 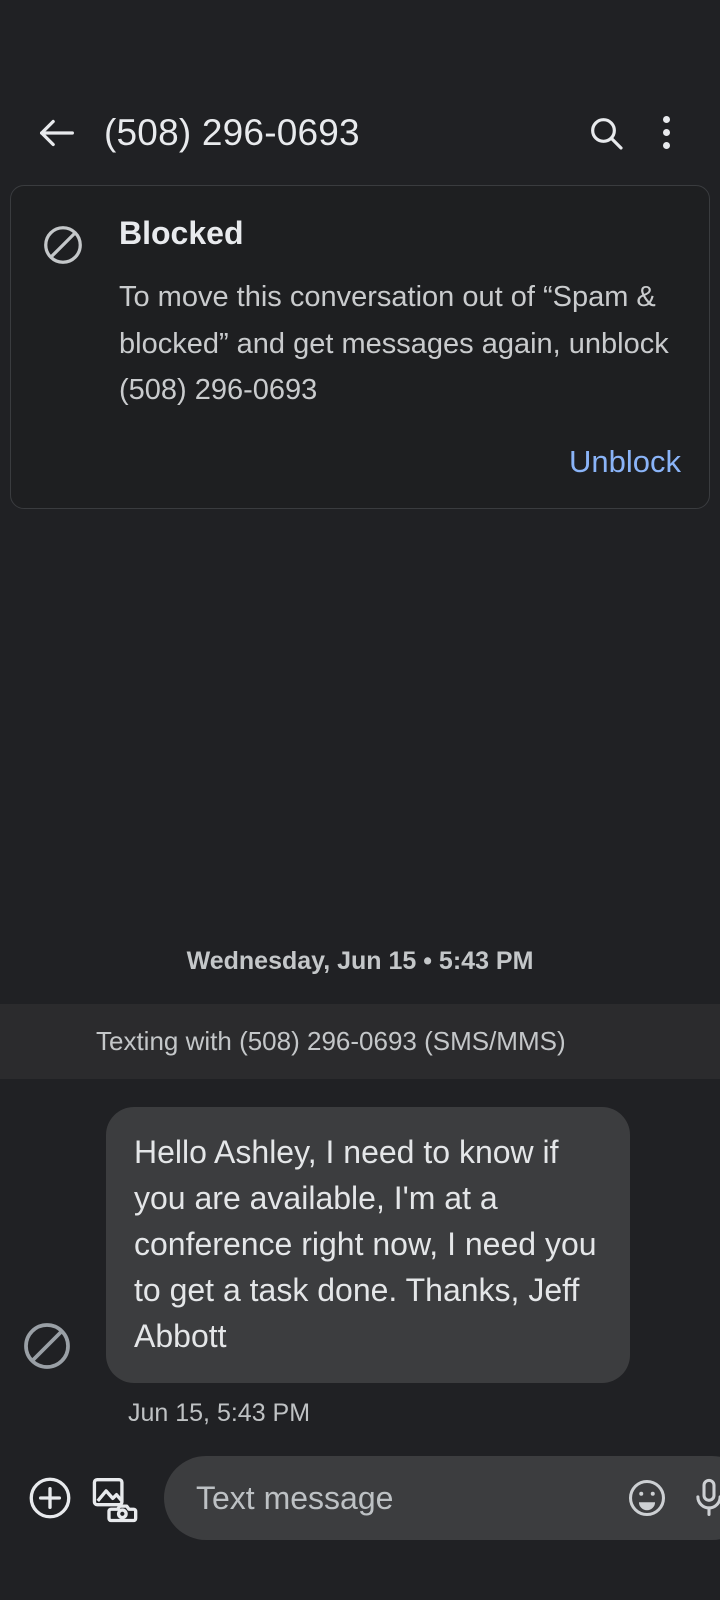 I want to click on emoji-button, so click(x=647, y=1498).